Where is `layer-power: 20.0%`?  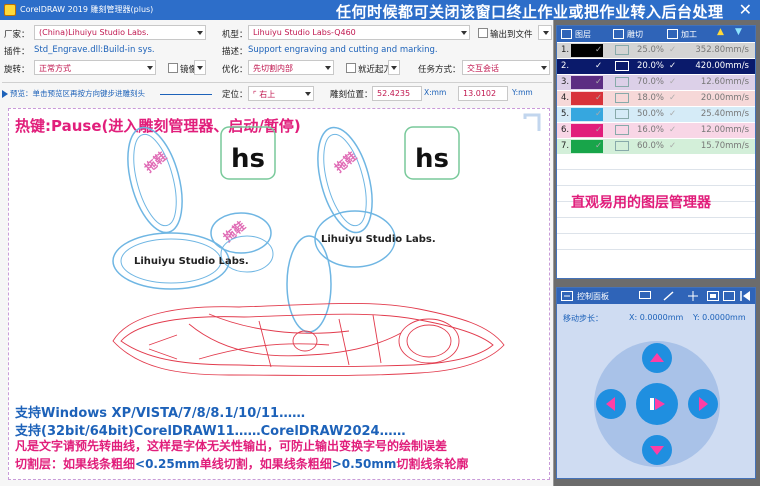 layer-power: 20.0% is located at coordinates (651, 66).